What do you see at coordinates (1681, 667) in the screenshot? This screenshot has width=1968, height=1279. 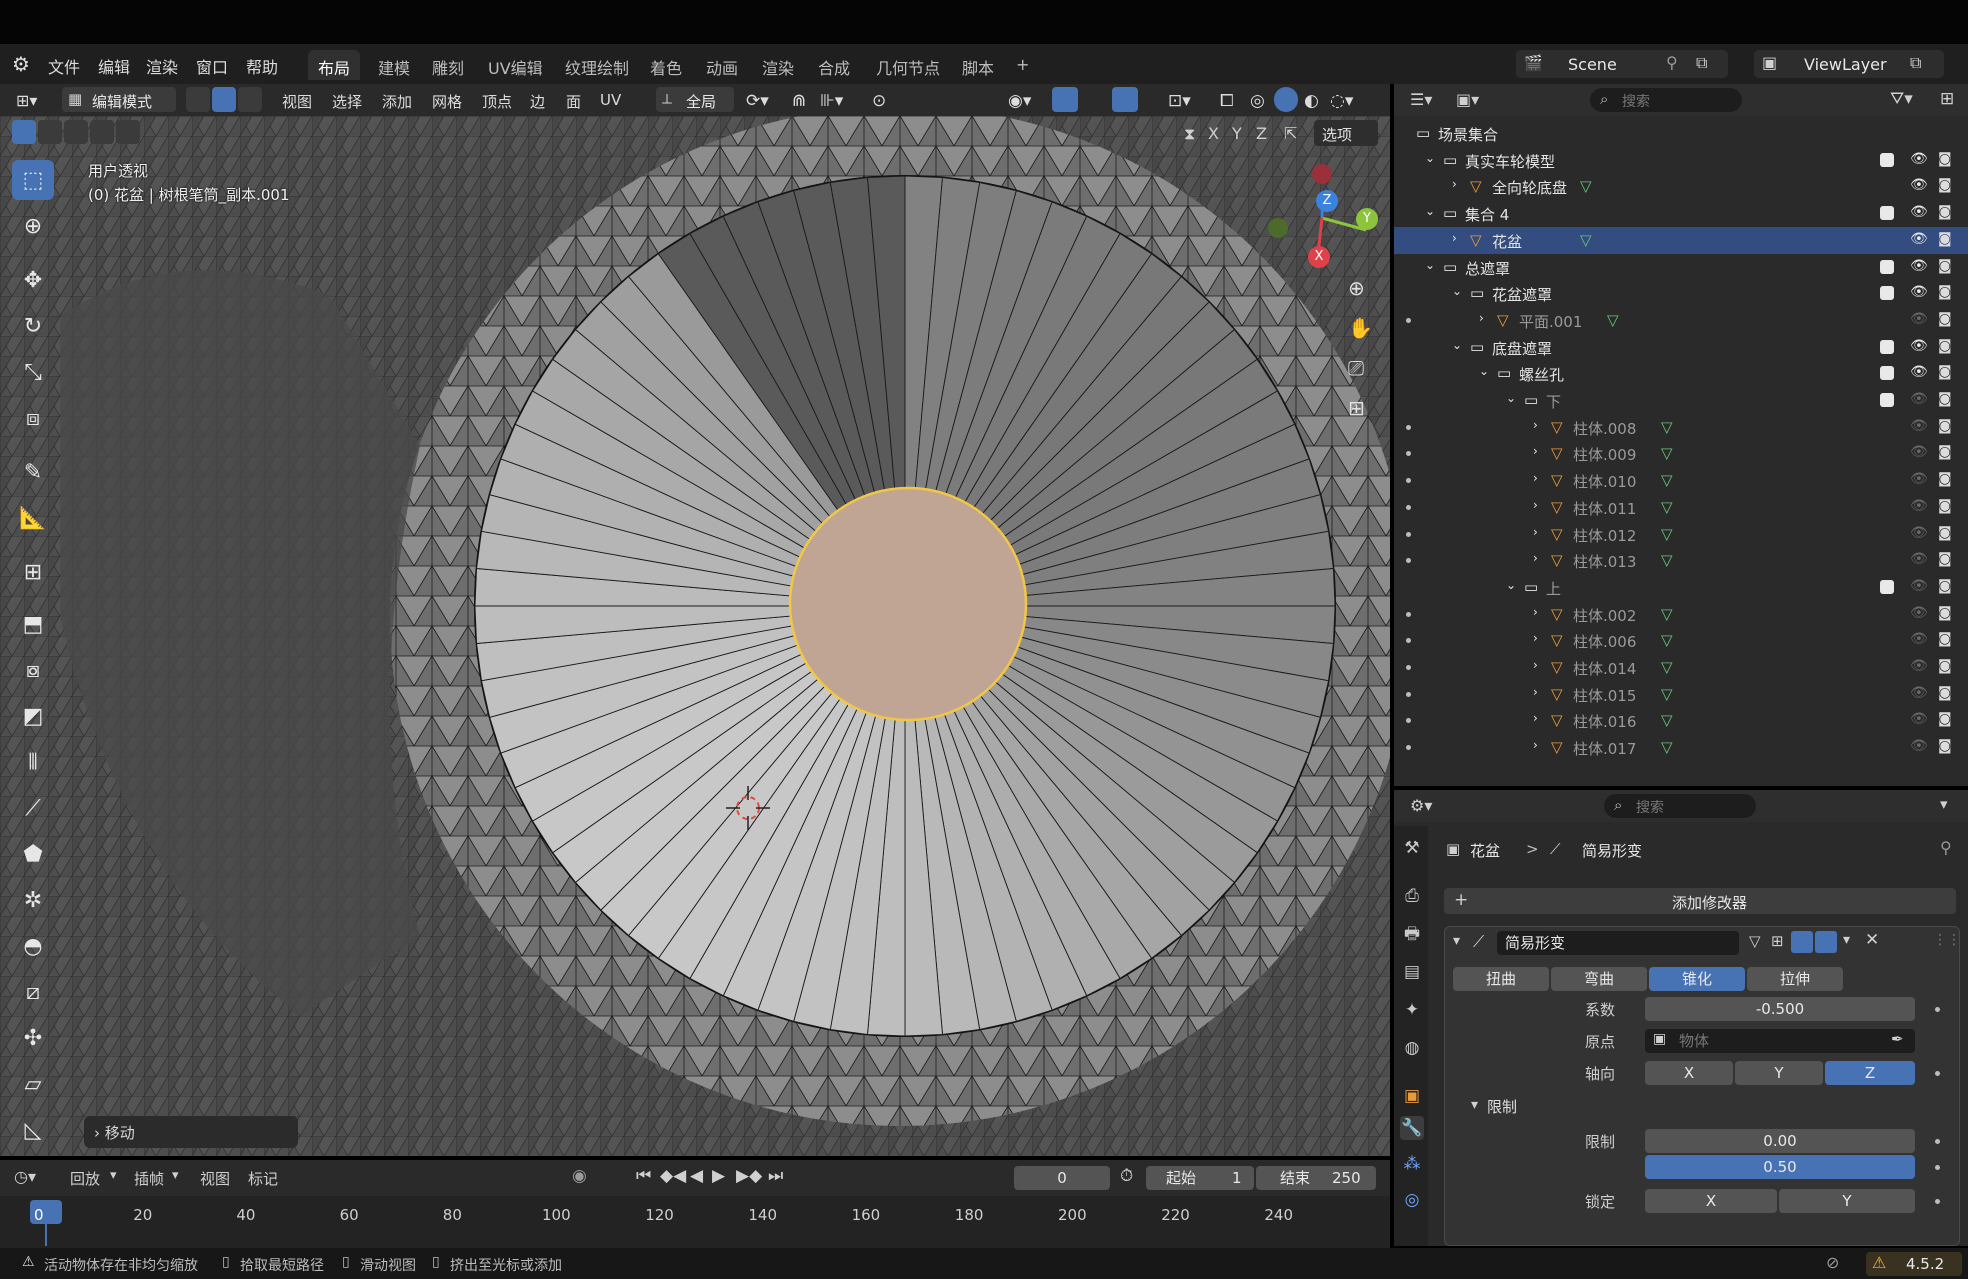 I see `outliner-row: › ▽ 柱体.014 ▽ 👁 ◙` at bounding box center [1681, 667].